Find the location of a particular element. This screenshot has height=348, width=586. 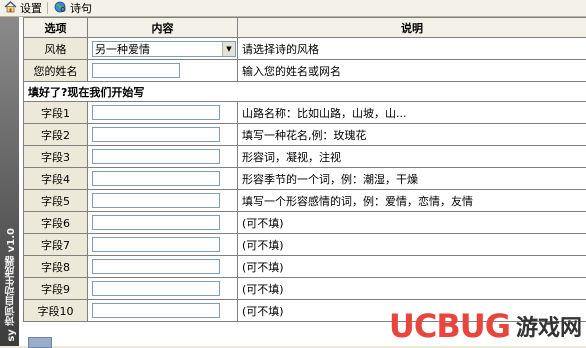

field-row: 字段4 形容季节的一个词，例：潮湿，干燥 is located at coordinates (305, 179).